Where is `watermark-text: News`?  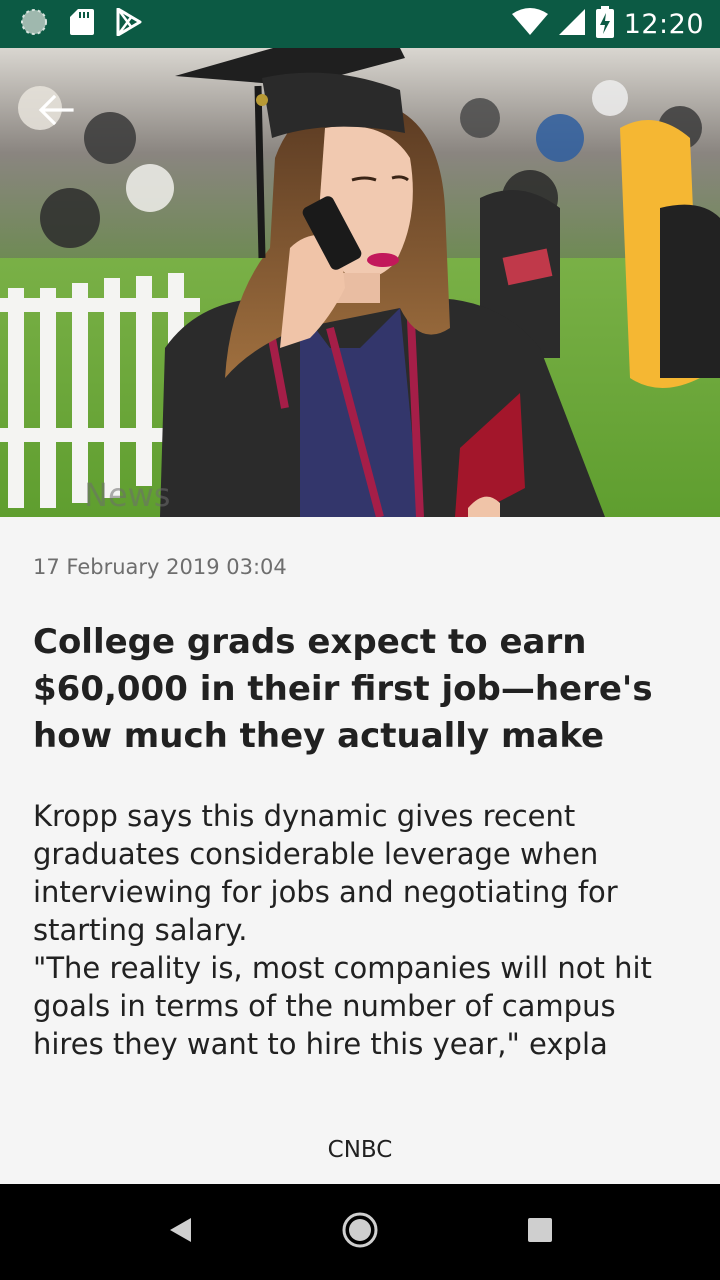 watermark-text: News is located at coordinates (127, 495).